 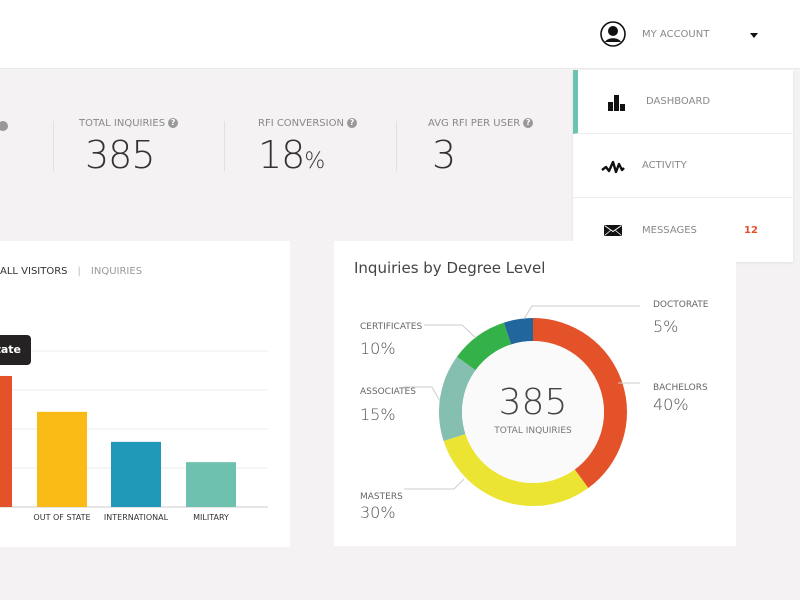 What do you see at coordinates (474, 123) in the screenshot?
I see `stat-label: AVG RFI PER USER` at bounding box center [474, 123].